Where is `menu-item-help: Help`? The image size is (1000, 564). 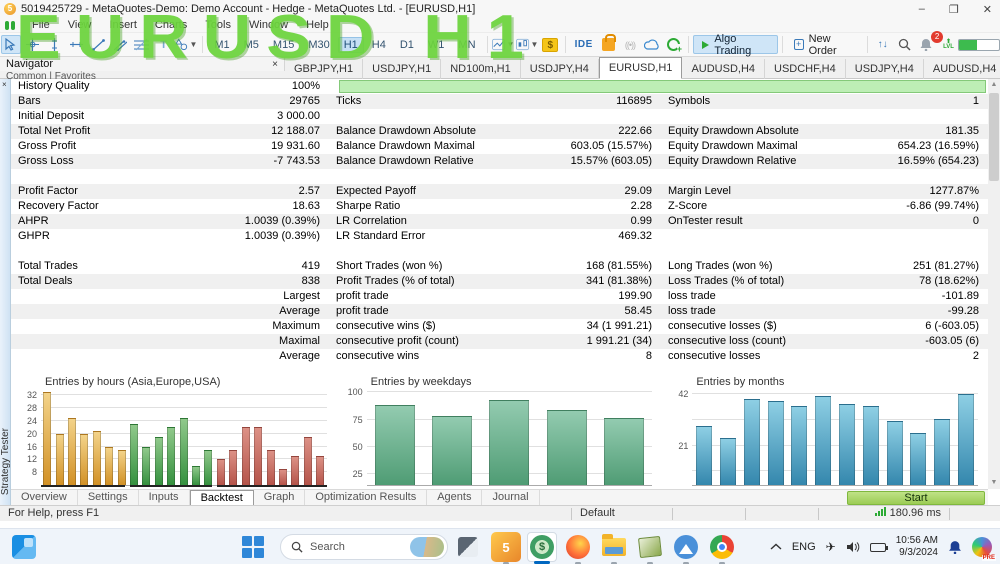 menu-item-help: Help is located at coordinates (317, 25).